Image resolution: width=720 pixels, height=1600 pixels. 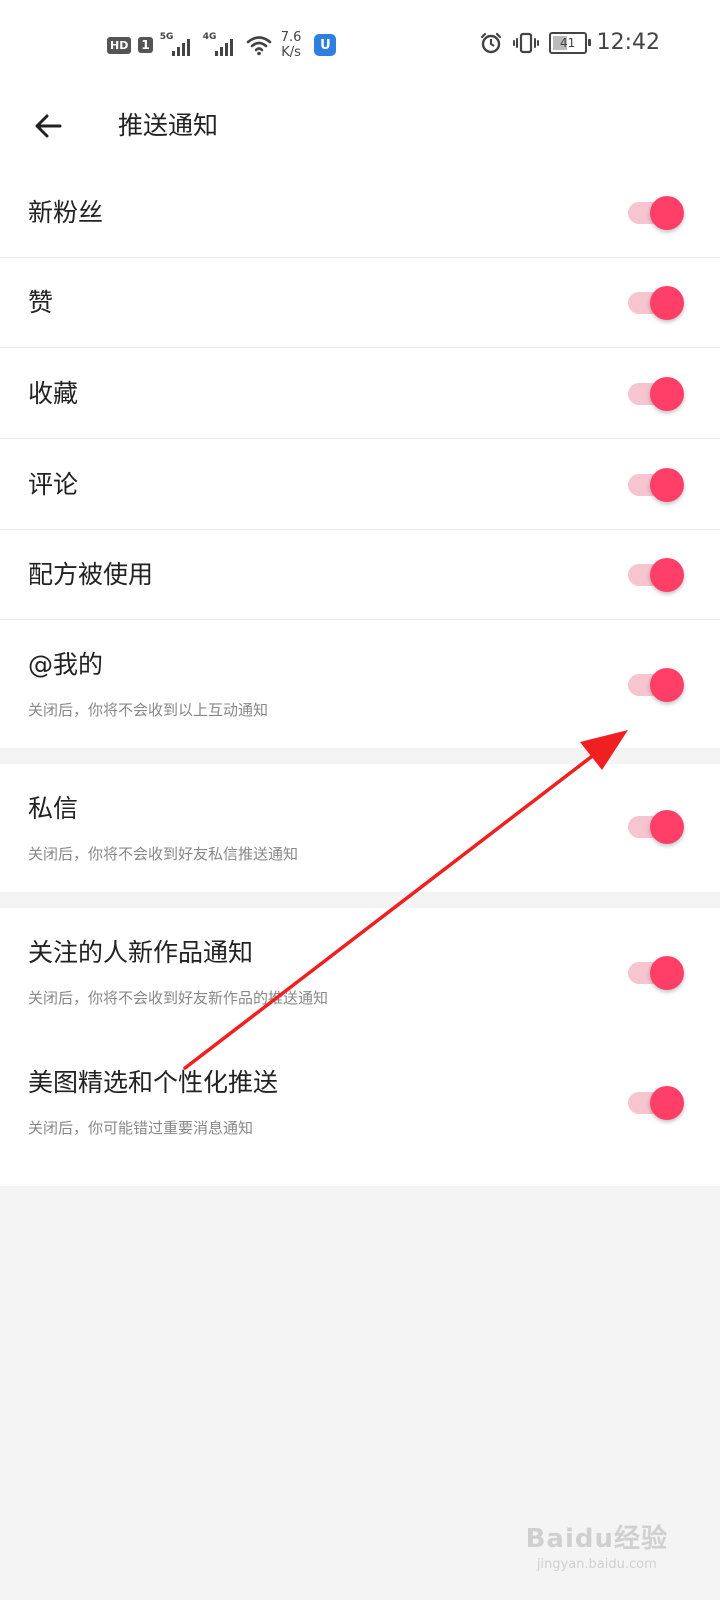 I want to click on setting-label: 赞, so click(x=41, y=302).